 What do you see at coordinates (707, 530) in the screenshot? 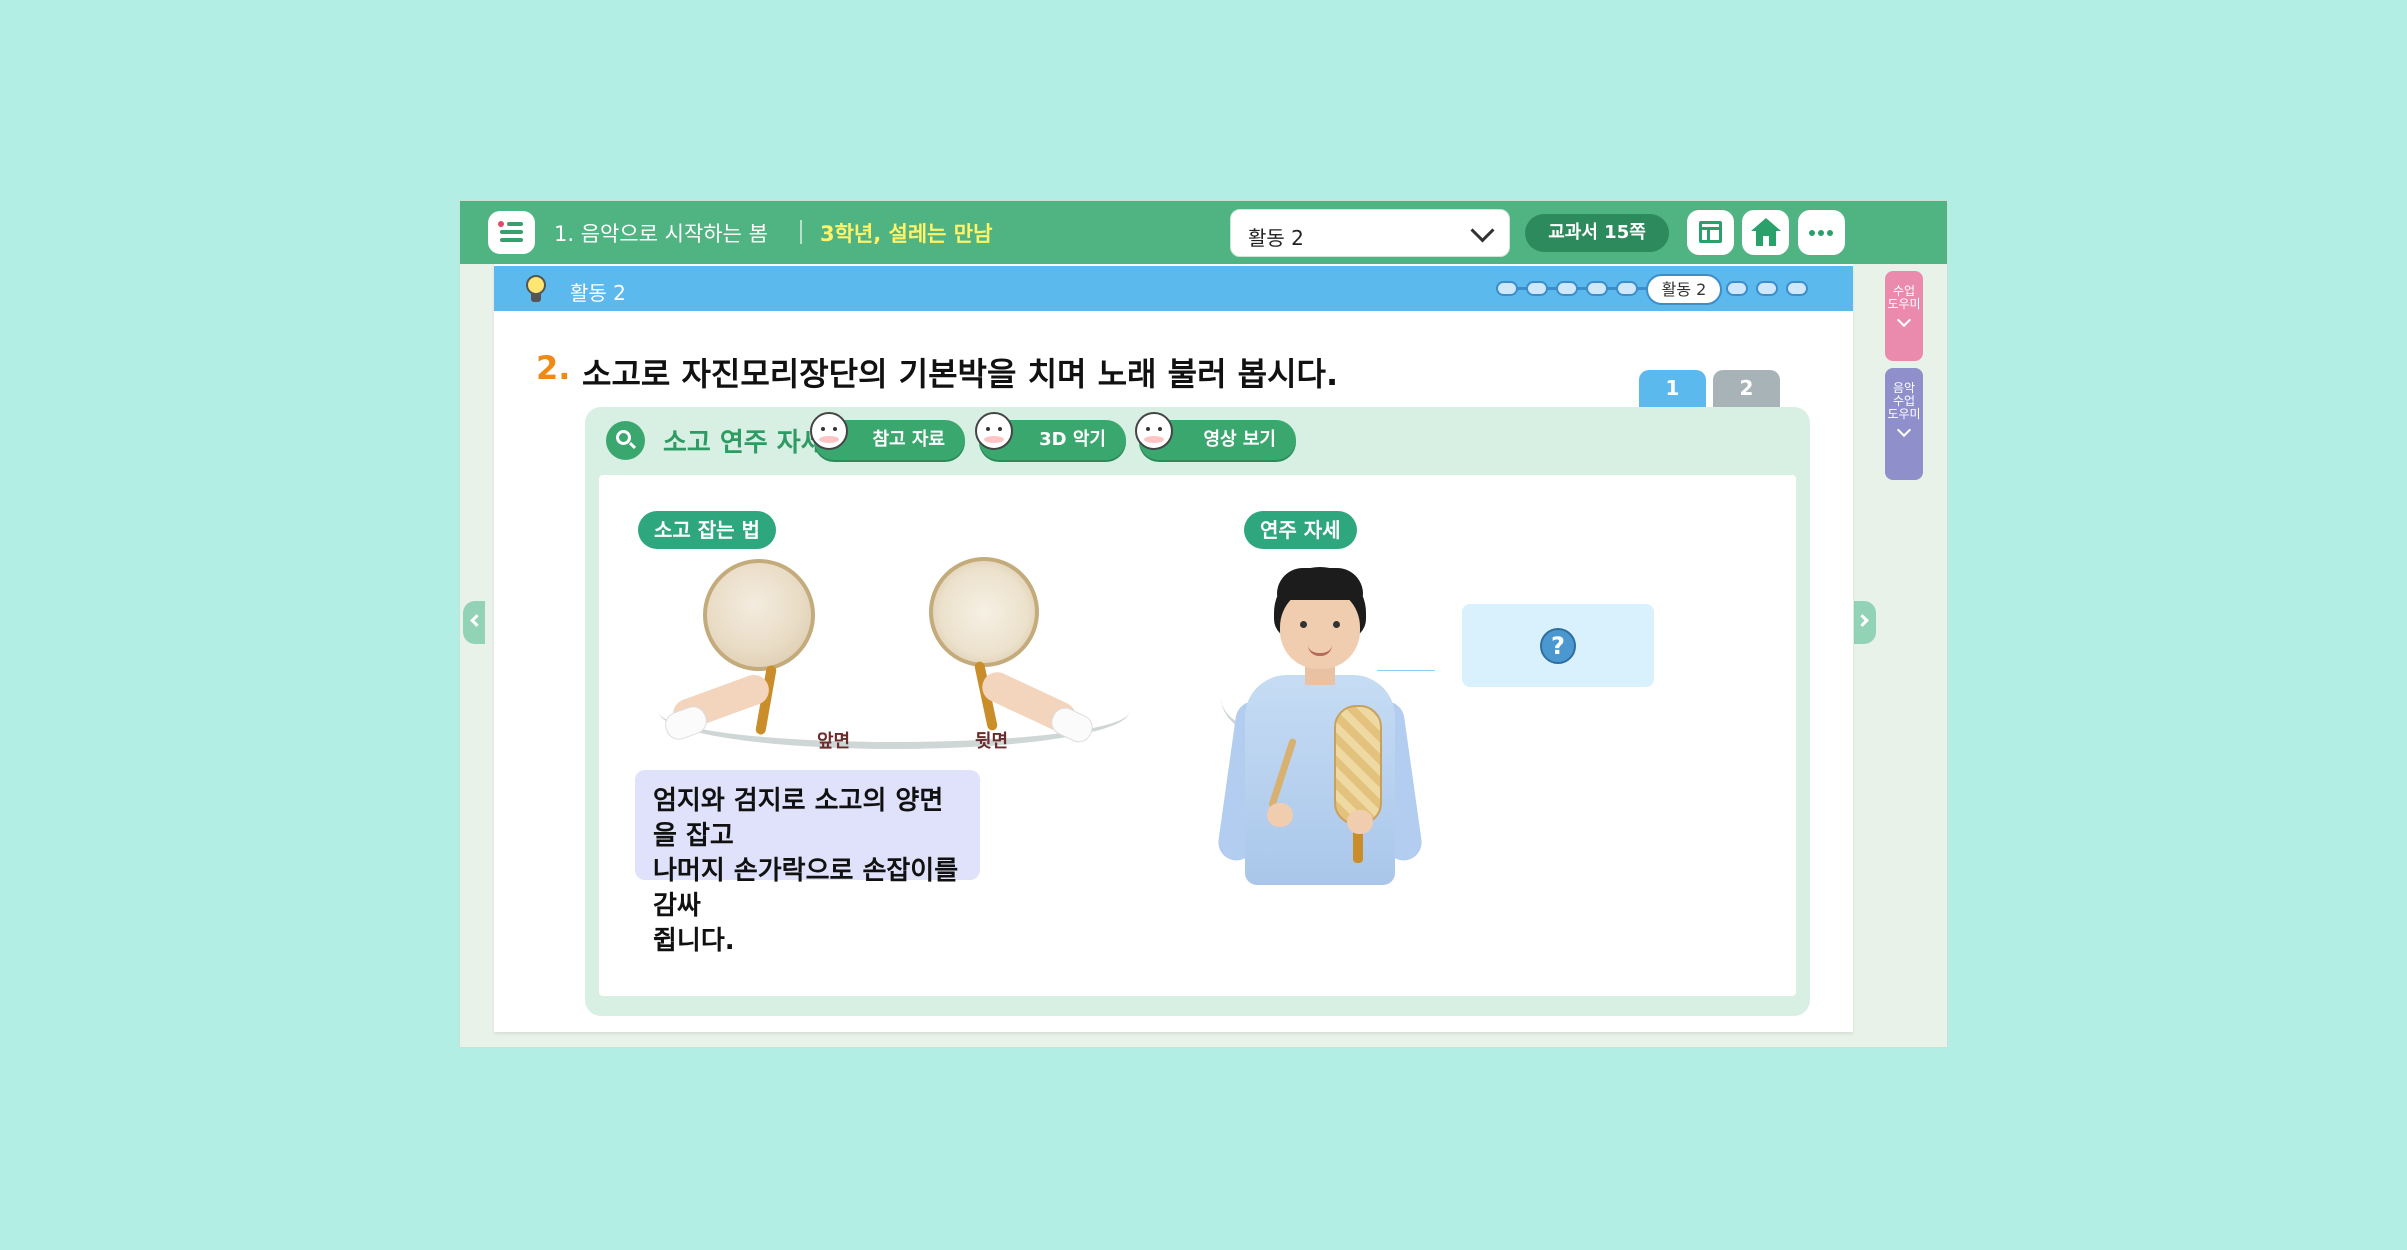
I see `hold-method-tag: 소고 잡는 법` at bounding box center [707, 530].